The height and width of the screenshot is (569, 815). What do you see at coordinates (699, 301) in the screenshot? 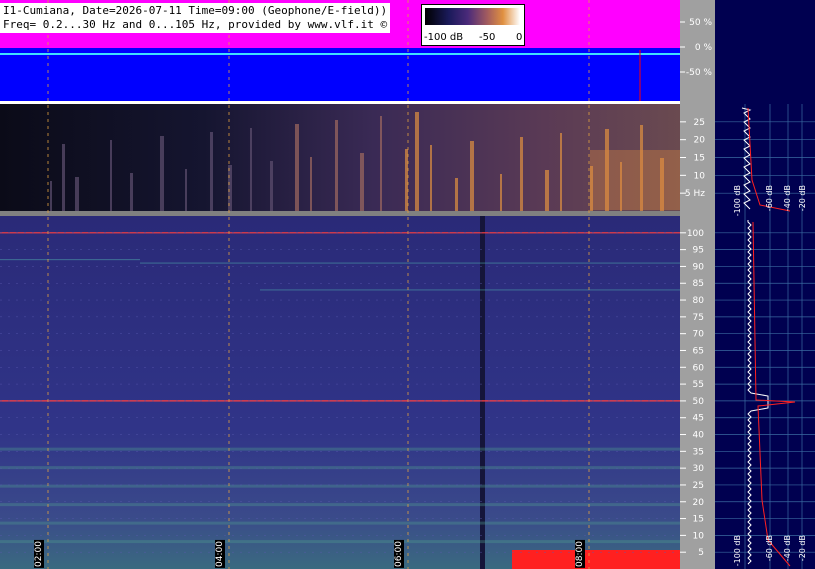
I see `y-tick-label: 80` at bounding box center [699, 301].